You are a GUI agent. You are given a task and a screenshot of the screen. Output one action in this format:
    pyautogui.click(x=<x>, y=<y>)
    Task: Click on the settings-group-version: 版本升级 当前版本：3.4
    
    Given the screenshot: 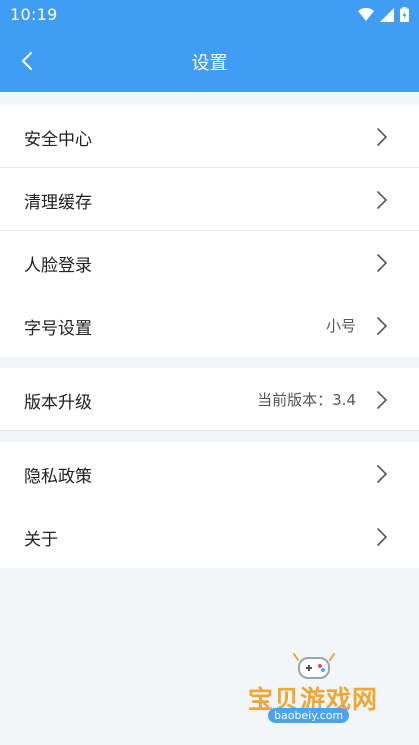 What is the action you would take?
    pyautogui.click(x=209, y=399)
    